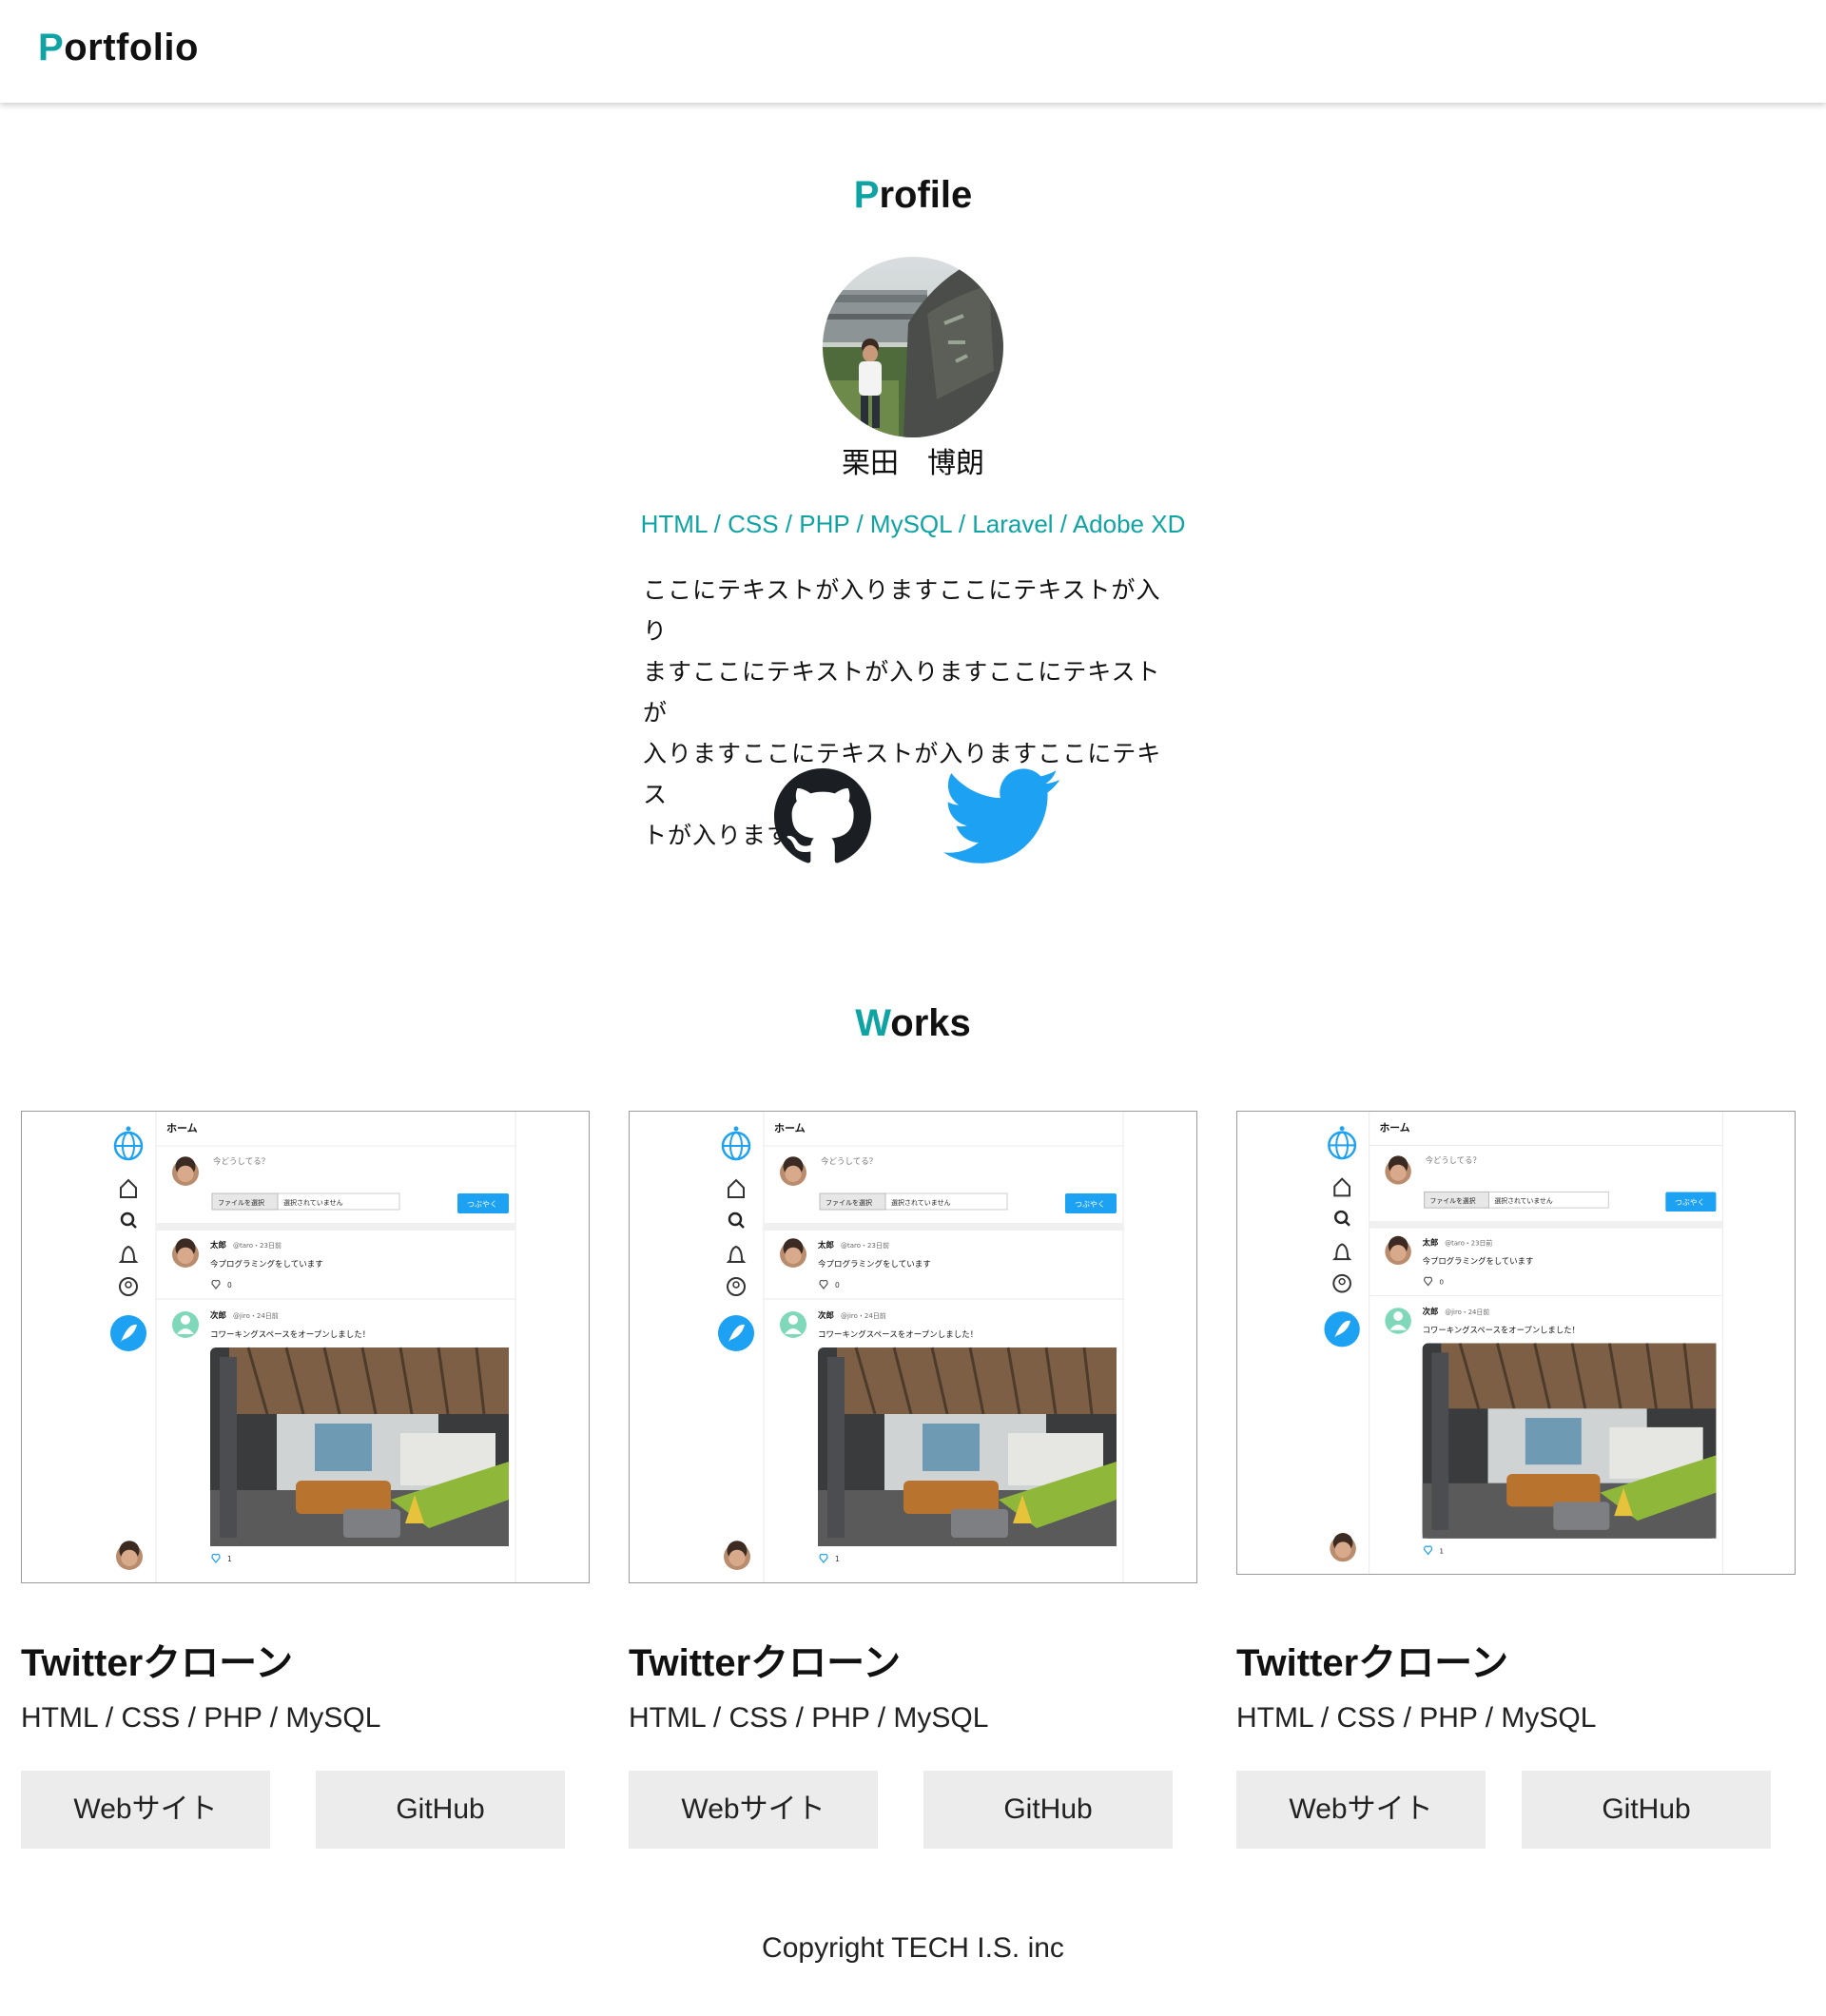 The height and width of the screenshot is (2016, 1826). What do you see at coordinates (913, 1948) in the screenshot?
I see `copyright: Copyright TECH I.S. inc` at bounding box center [913, 1948].